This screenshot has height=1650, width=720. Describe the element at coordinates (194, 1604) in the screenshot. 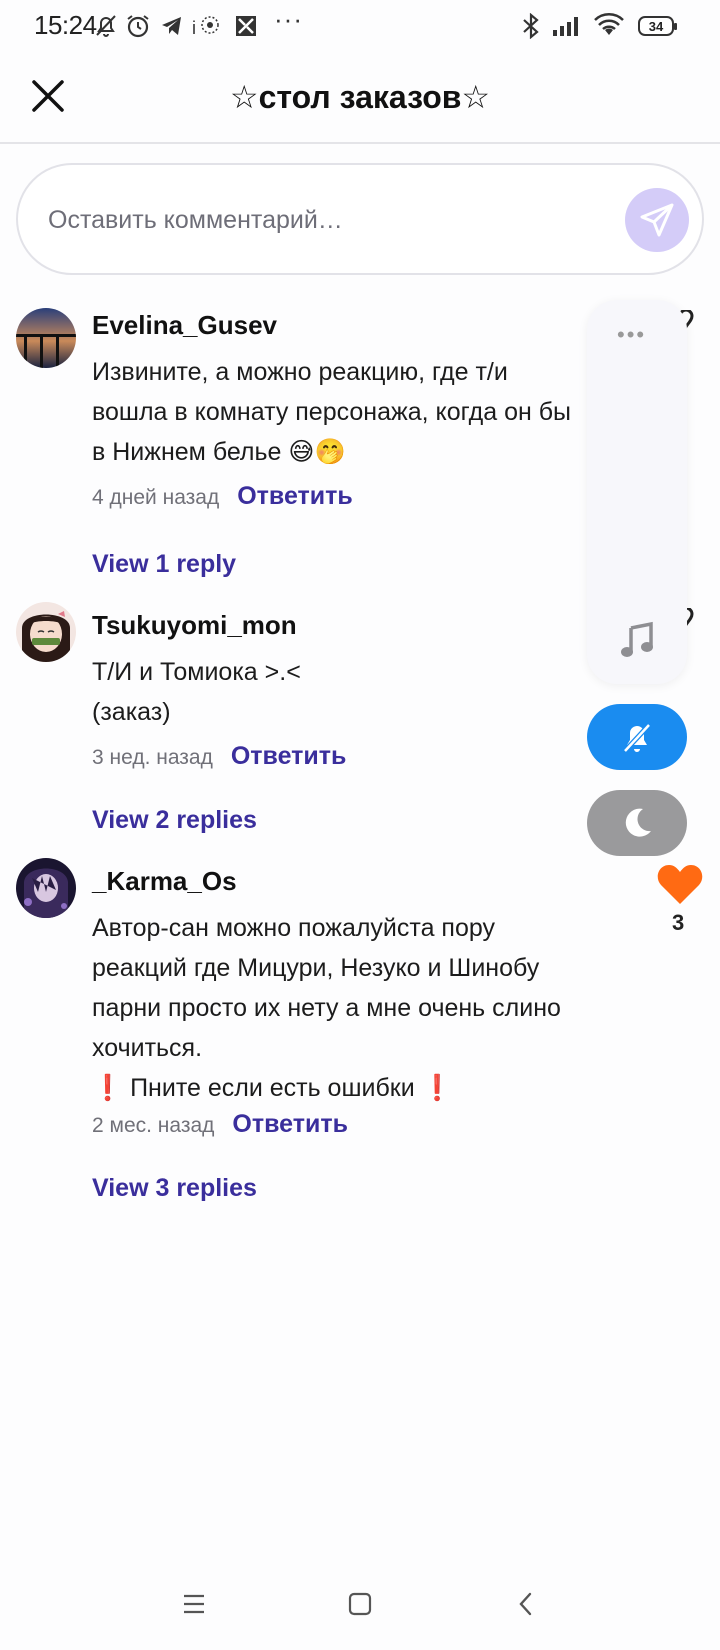

I see `menu-icon` at that location.